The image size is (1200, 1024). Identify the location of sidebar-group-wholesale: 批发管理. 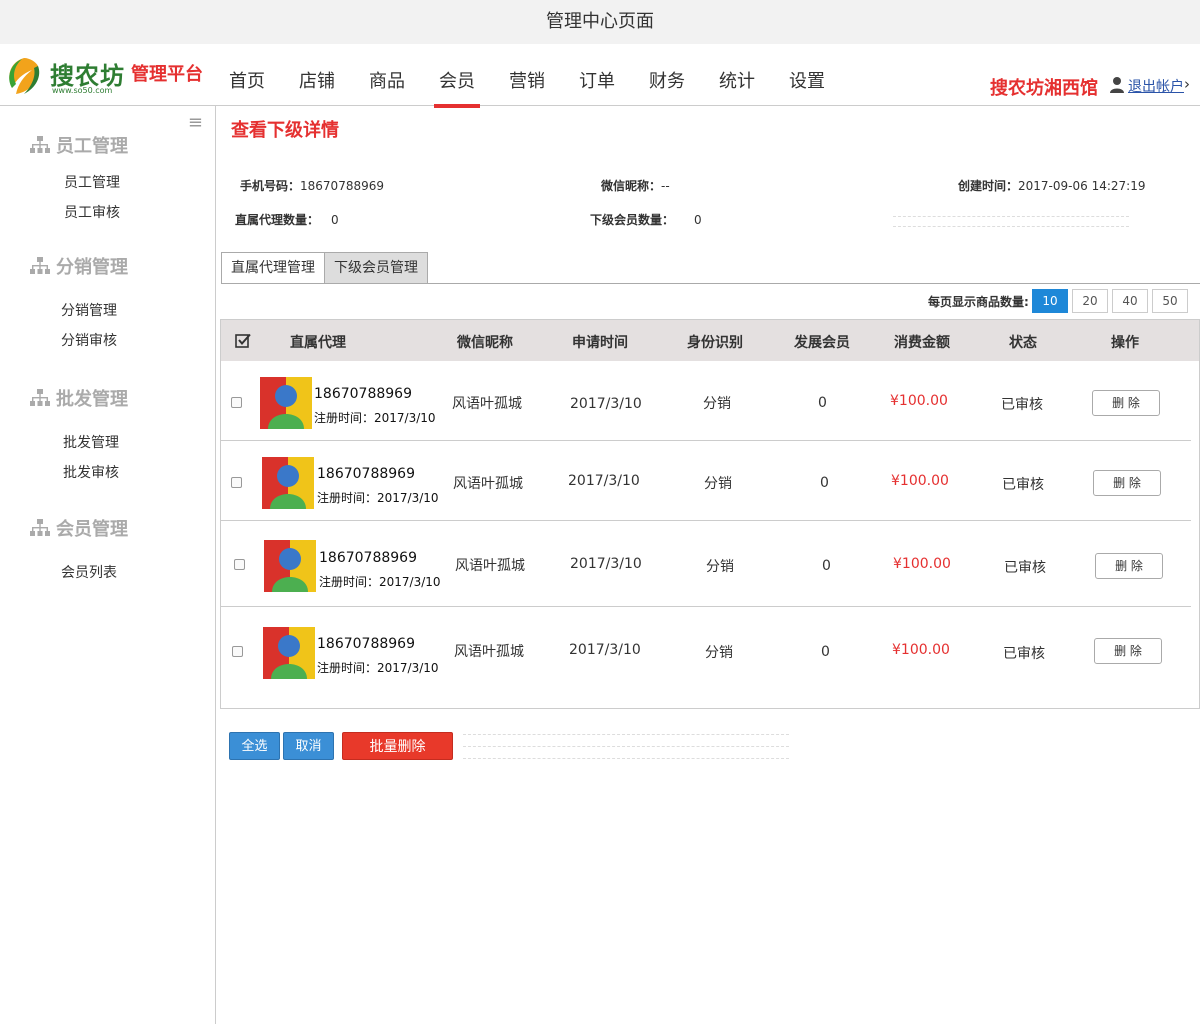
(79, 398).